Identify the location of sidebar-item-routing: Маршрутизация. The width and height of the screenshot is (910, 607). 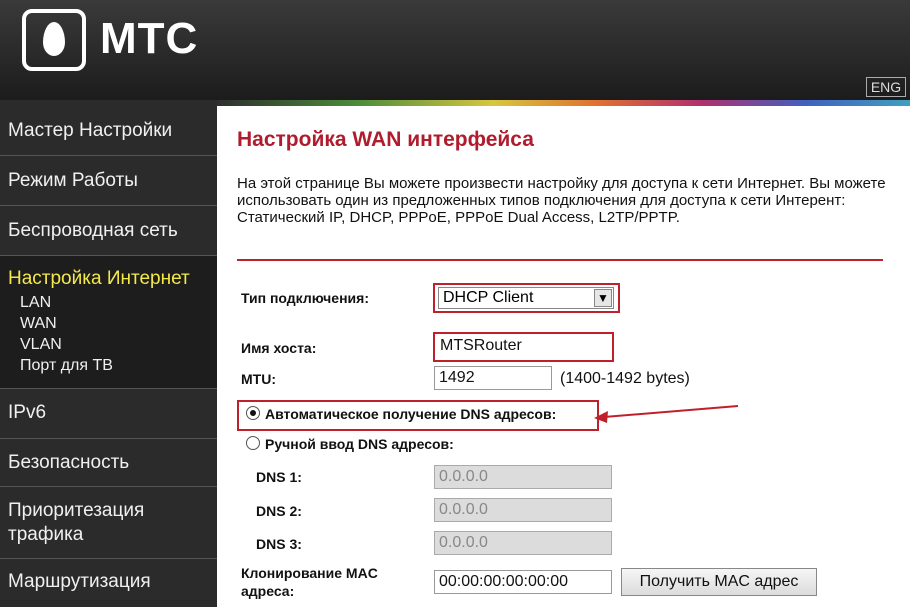
(108, 583).